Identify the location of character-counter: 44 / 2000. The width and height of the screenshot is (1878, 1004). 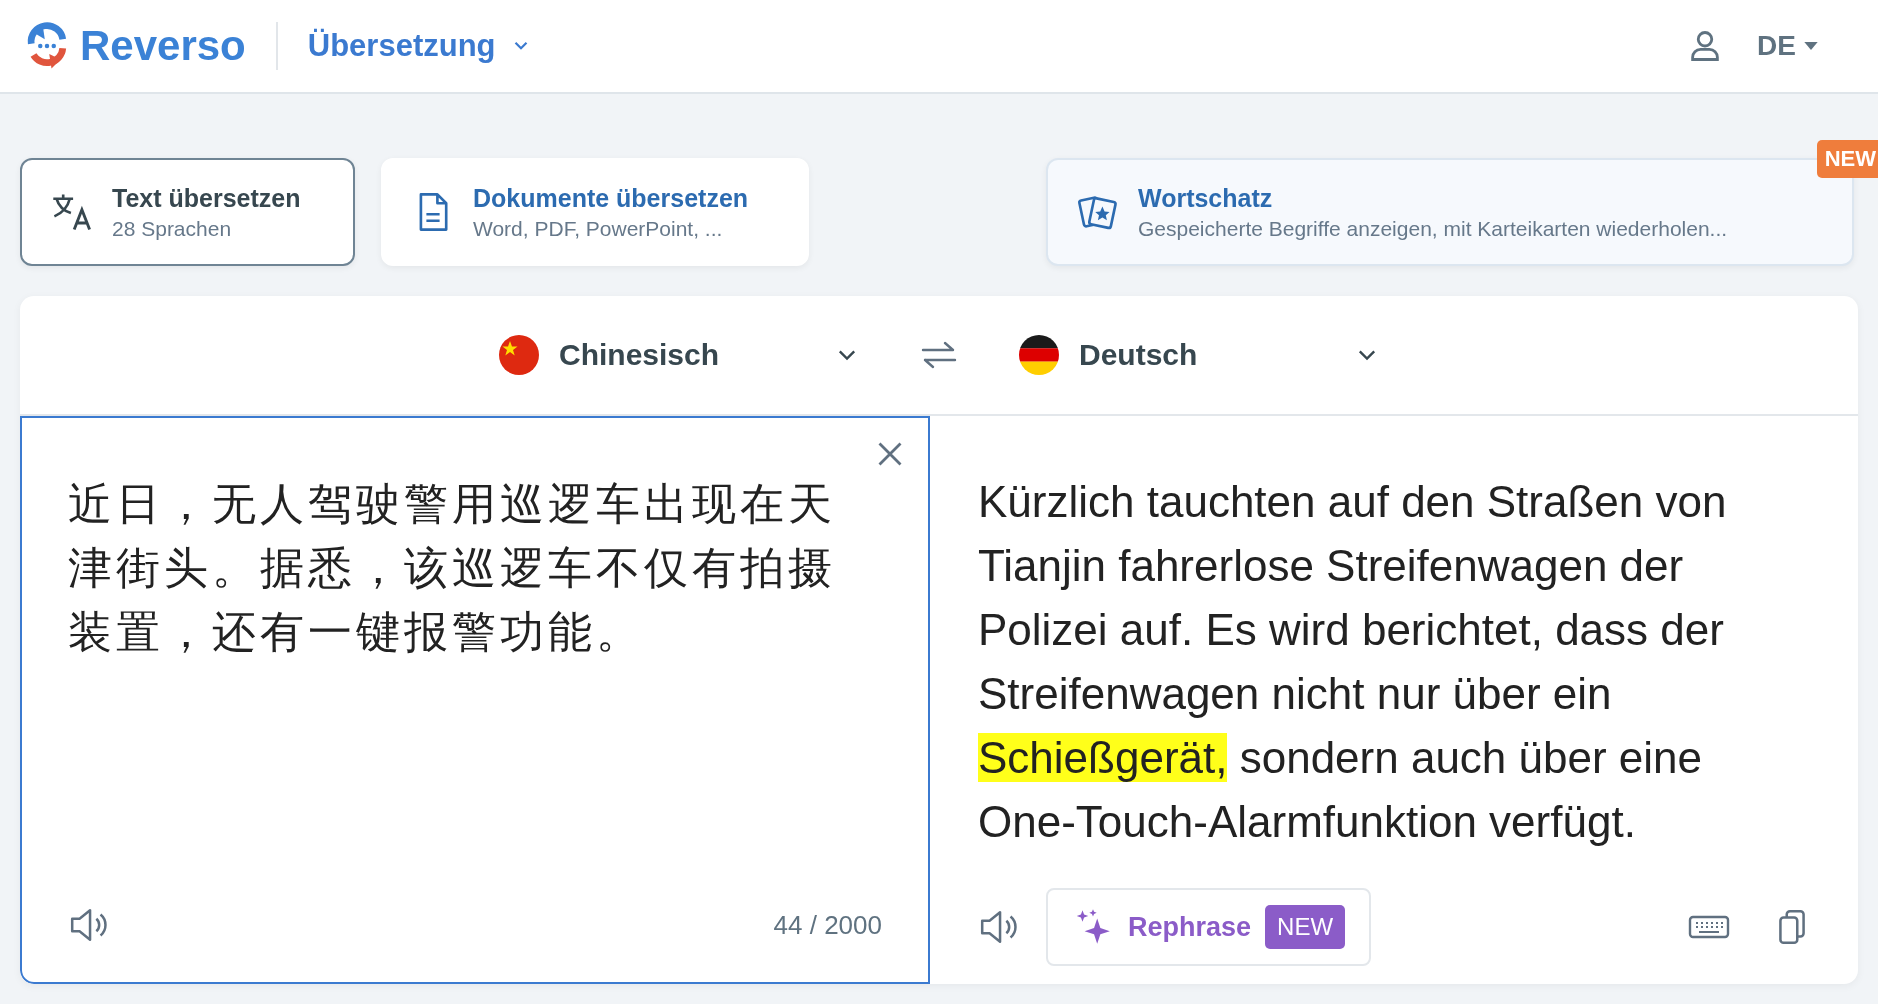
(827, 925).